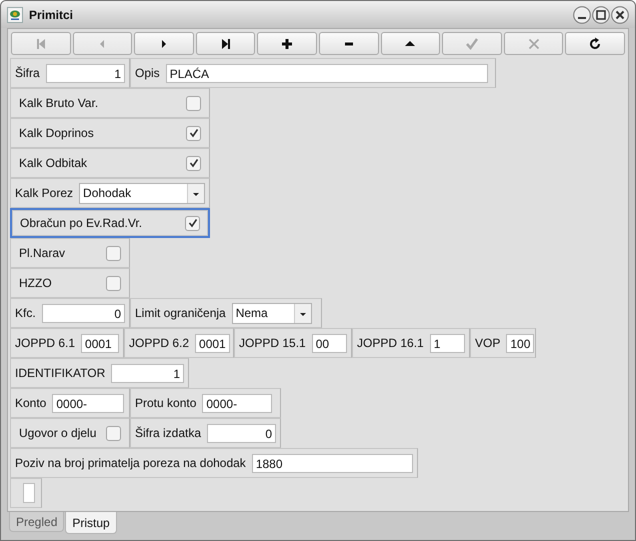 This screenshot has width=636, height=541. What do you see at coordinates (327, 73) in the screenshot?
I see `input-field: PLAĆA` at bounding box center [327, 73].